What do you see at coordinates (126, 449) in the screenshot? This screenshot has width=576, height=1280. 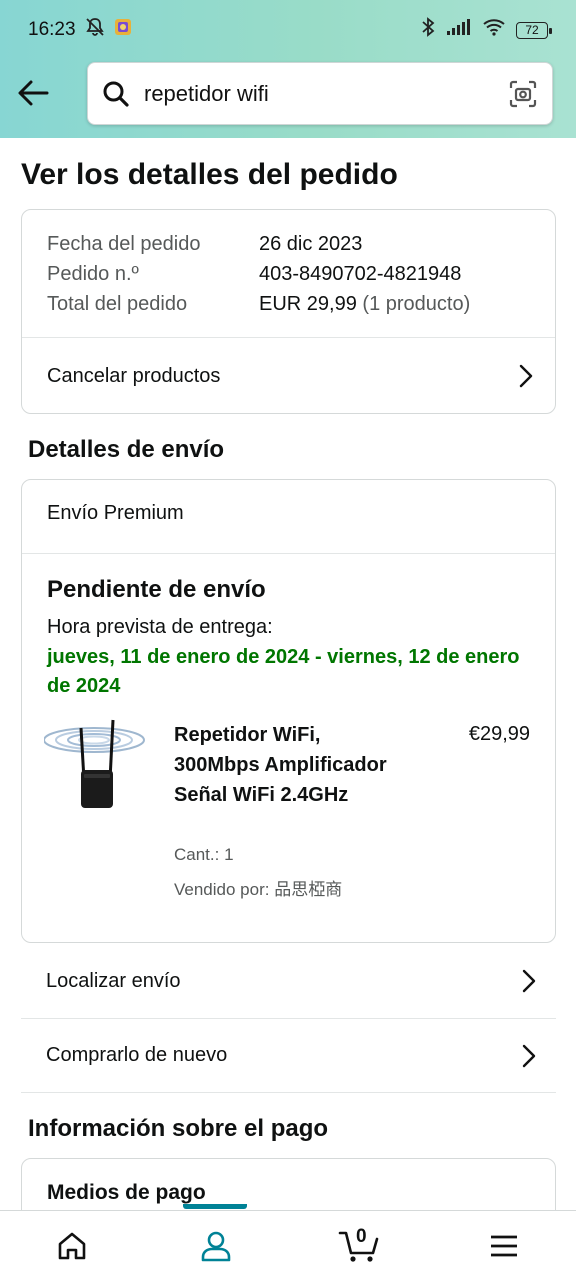 I see `shipping-section-title: Detalles de envío` at bounding box center [126, 449].